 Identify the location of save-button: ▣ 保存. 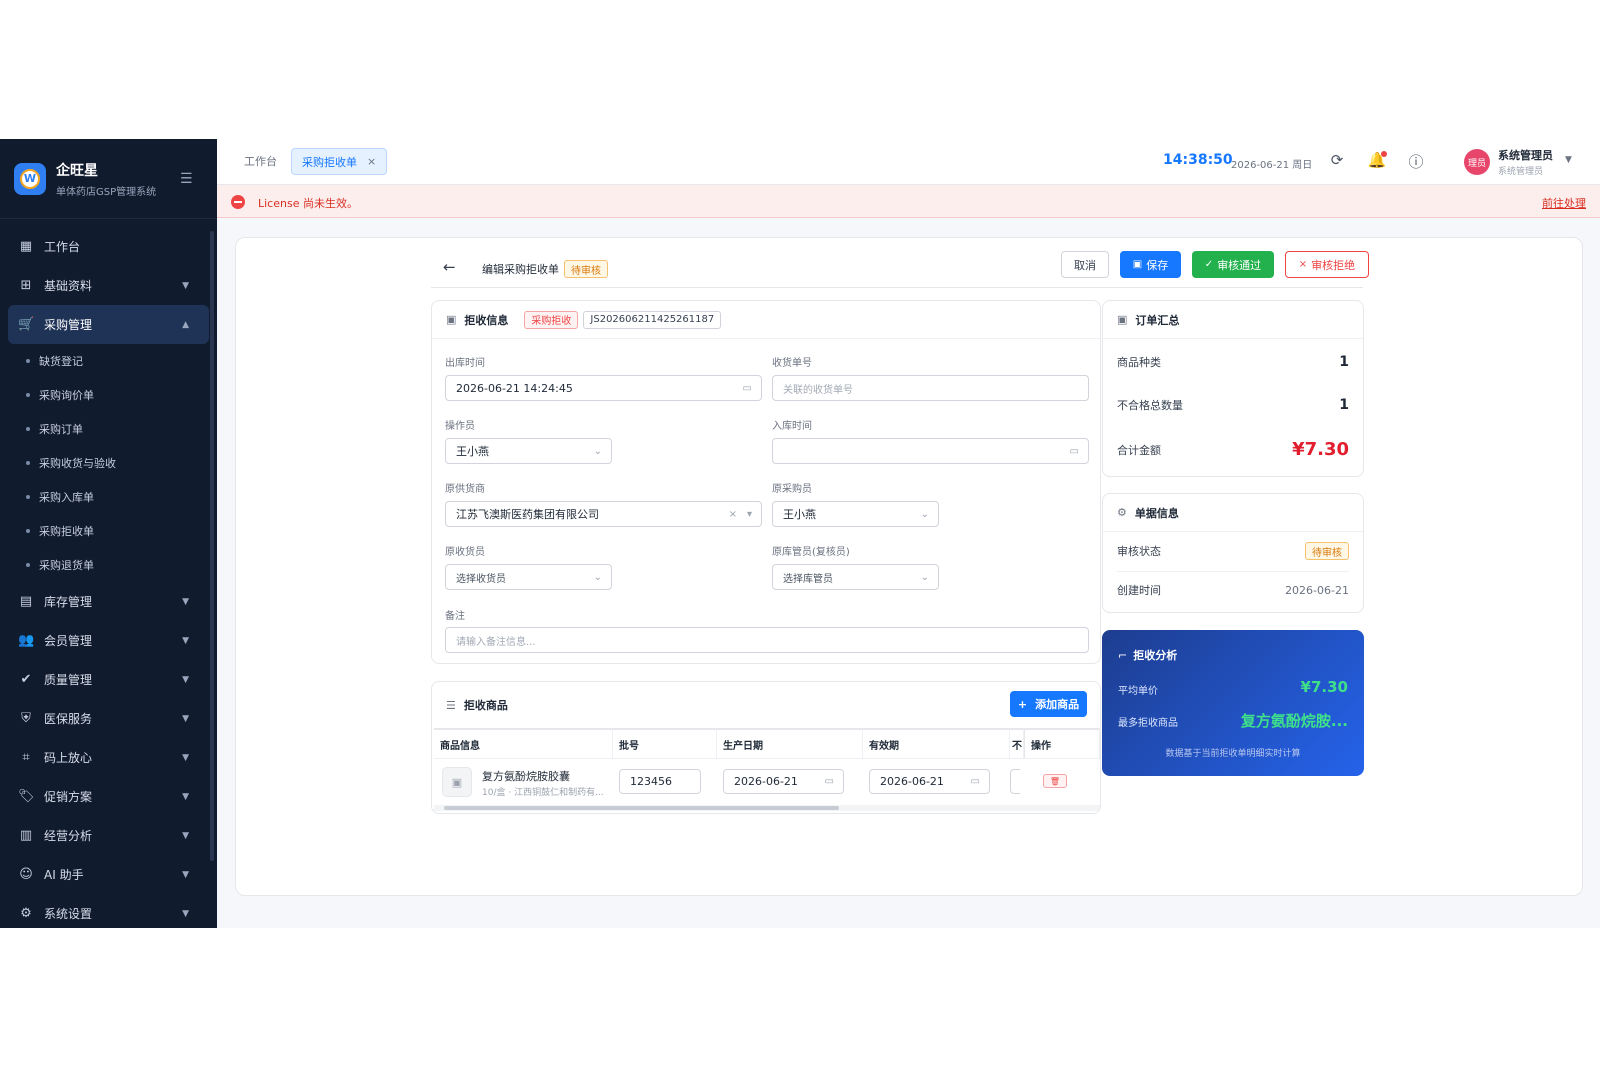
(1150, 264).